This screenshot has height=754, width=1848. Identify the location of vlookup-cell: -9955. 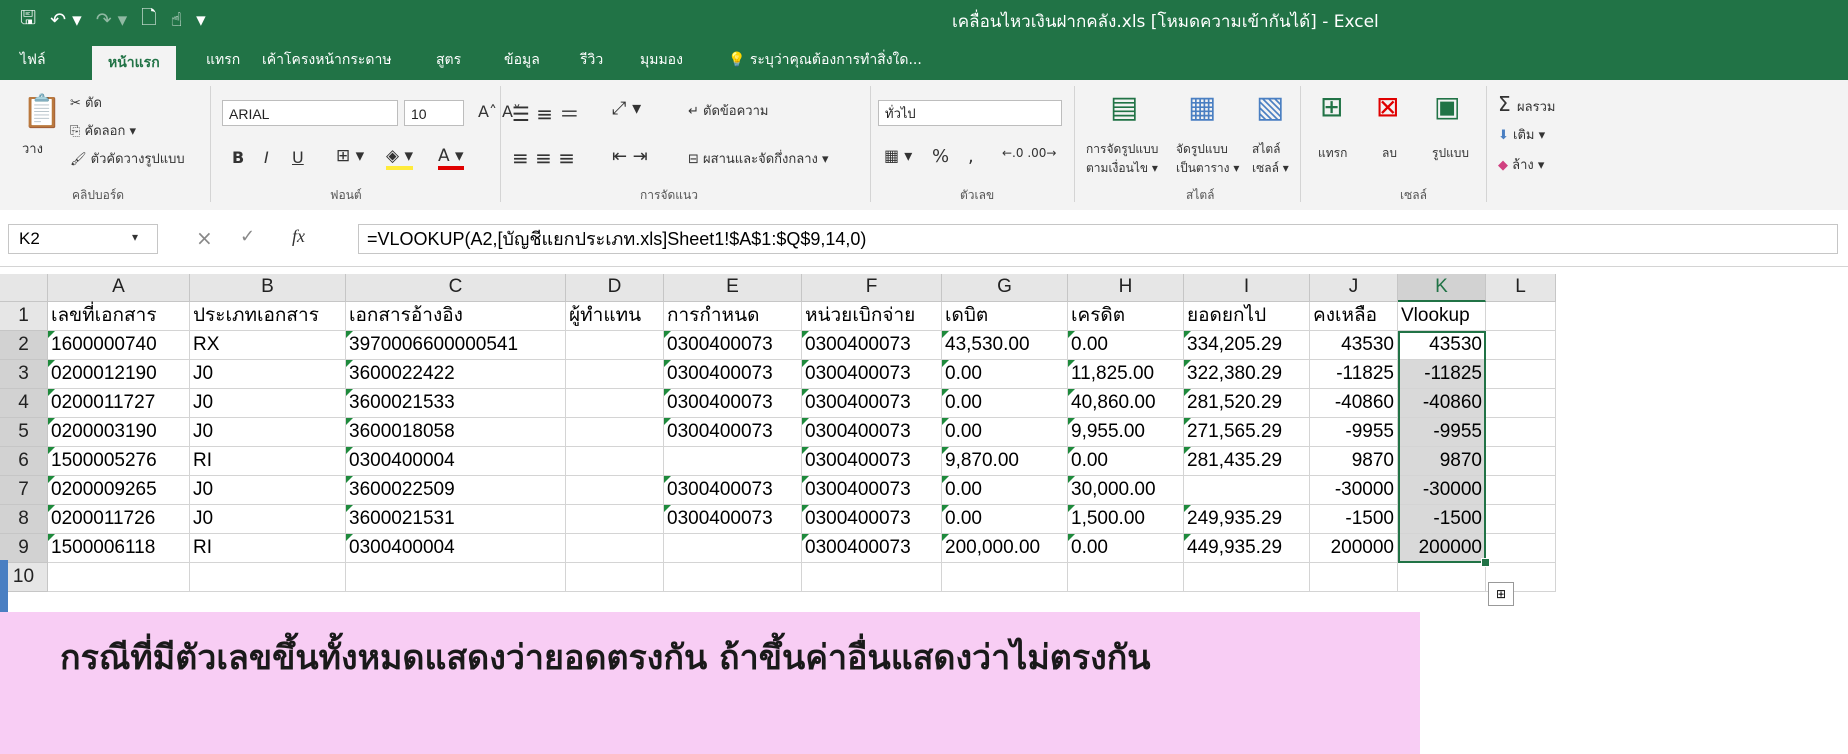
(1442, 432).